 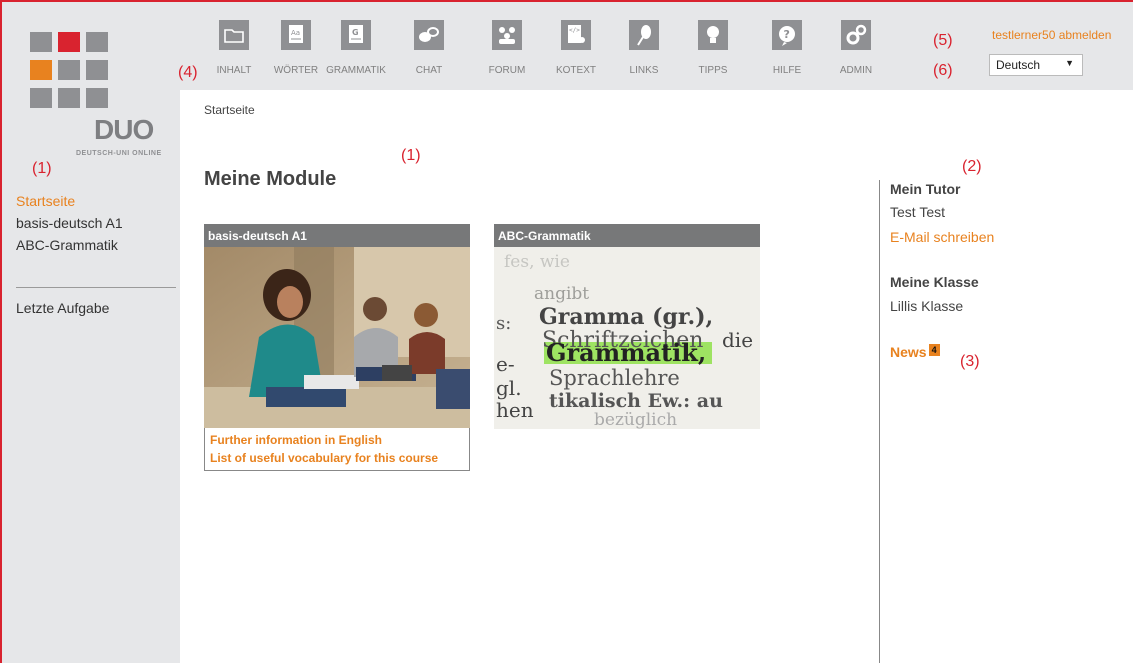 I want to click on dictionary-word: Sprachlehre, so click(x=614, y=378).